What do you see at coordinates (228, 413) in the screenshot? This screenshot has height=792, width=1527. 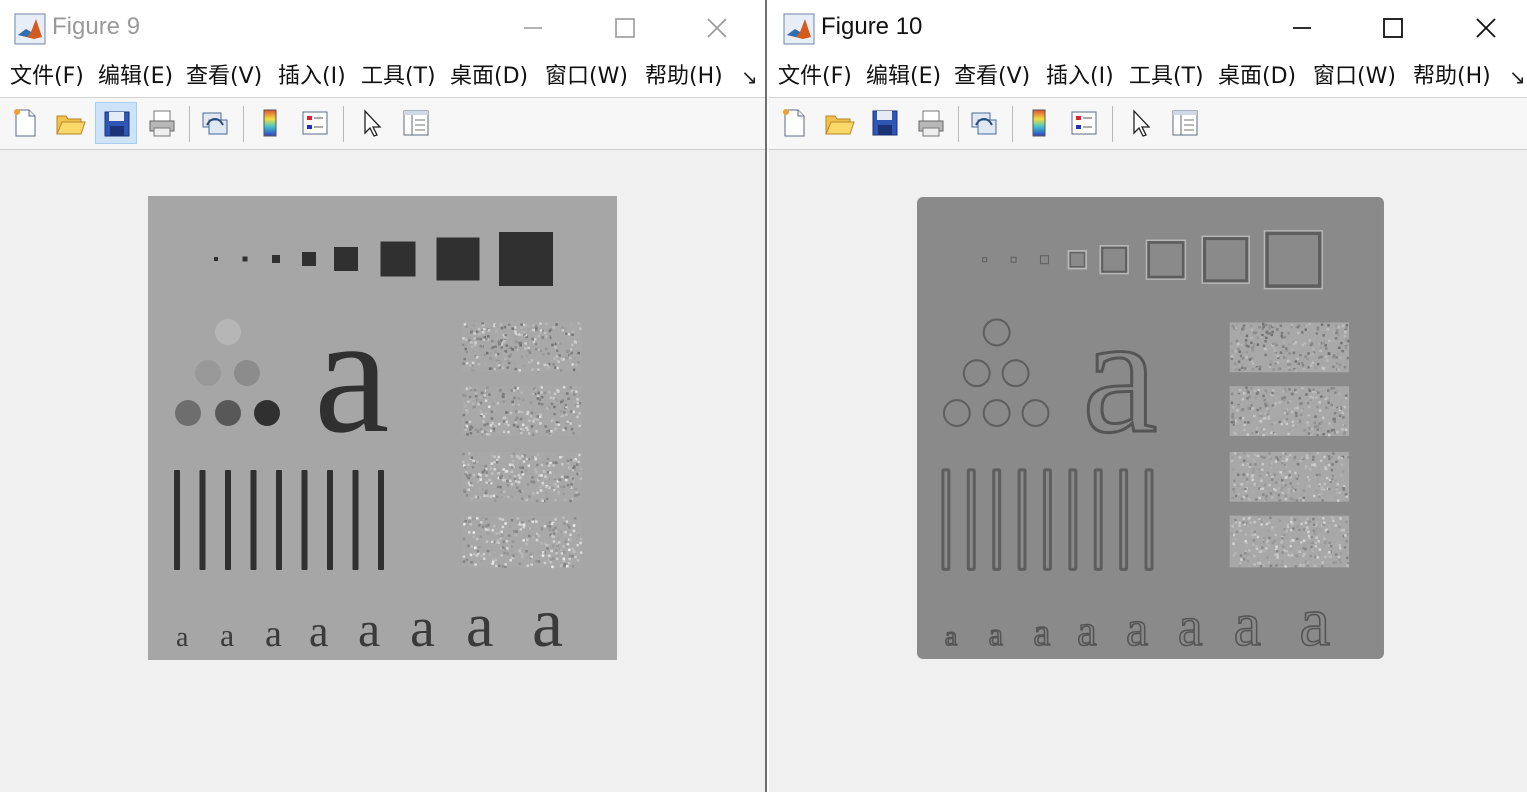 I see `test-circle` at bounding box center [228, 413].